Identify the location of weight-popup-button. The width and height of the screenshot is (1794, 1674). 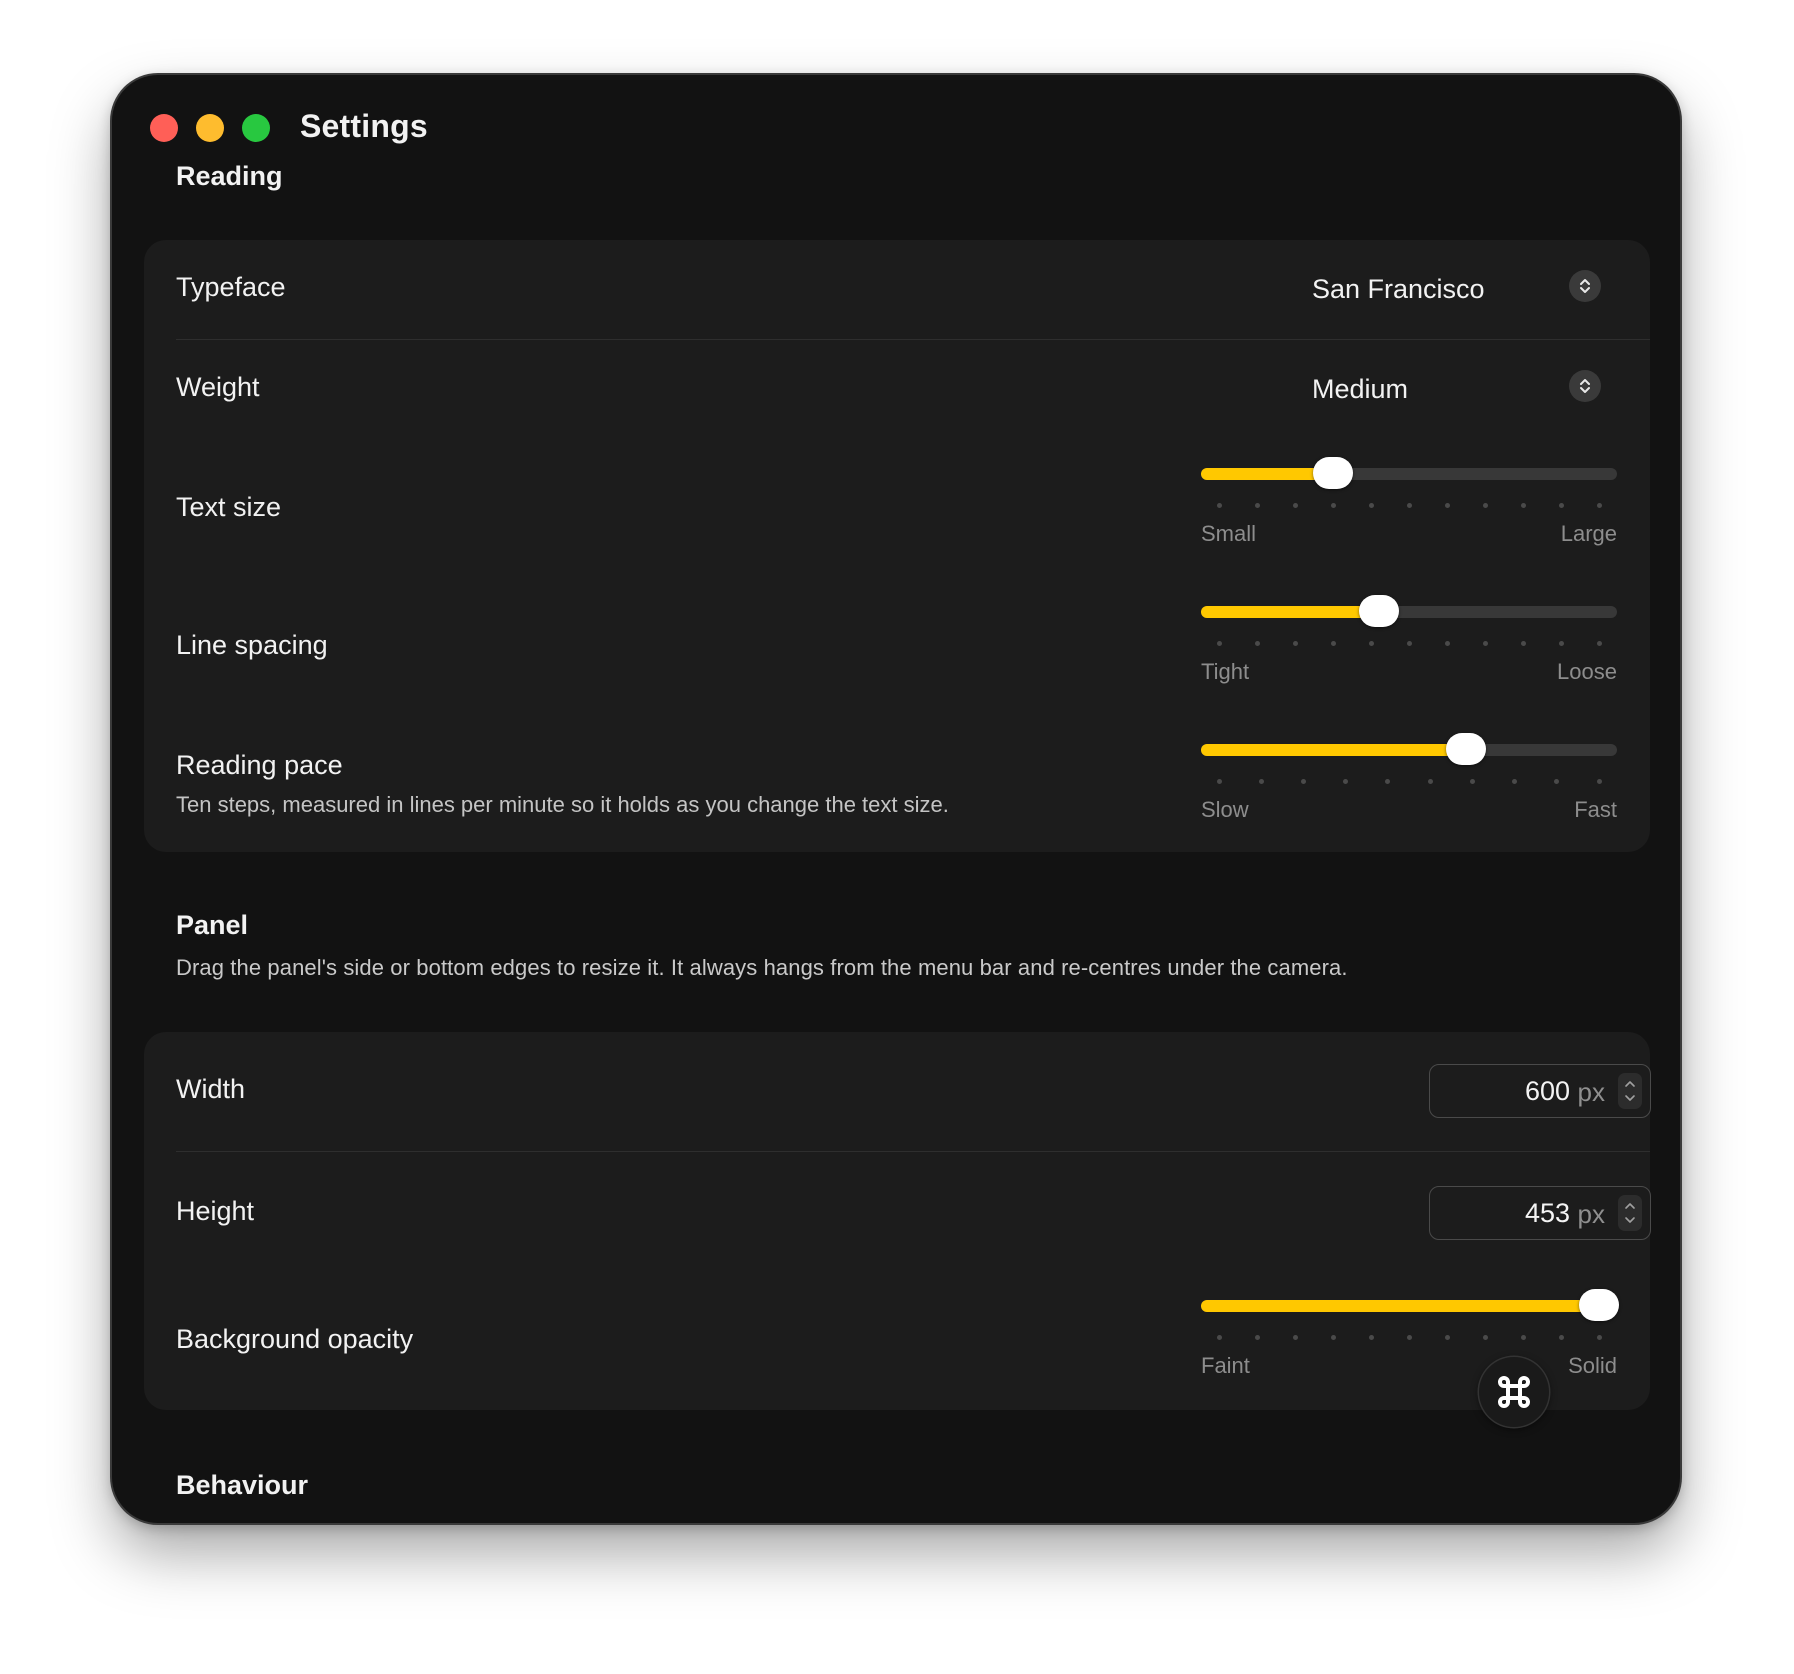
(1585, 386).